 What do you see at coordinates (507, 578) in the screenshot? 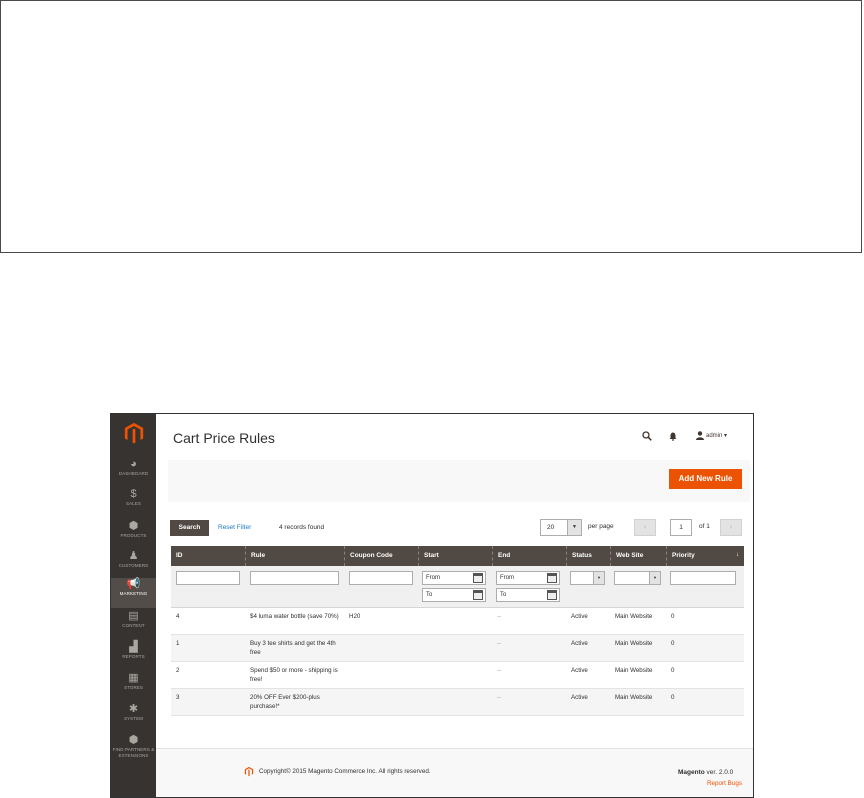
I see `filter-end-from-placeholder: From` at bounding box center [507, 578].